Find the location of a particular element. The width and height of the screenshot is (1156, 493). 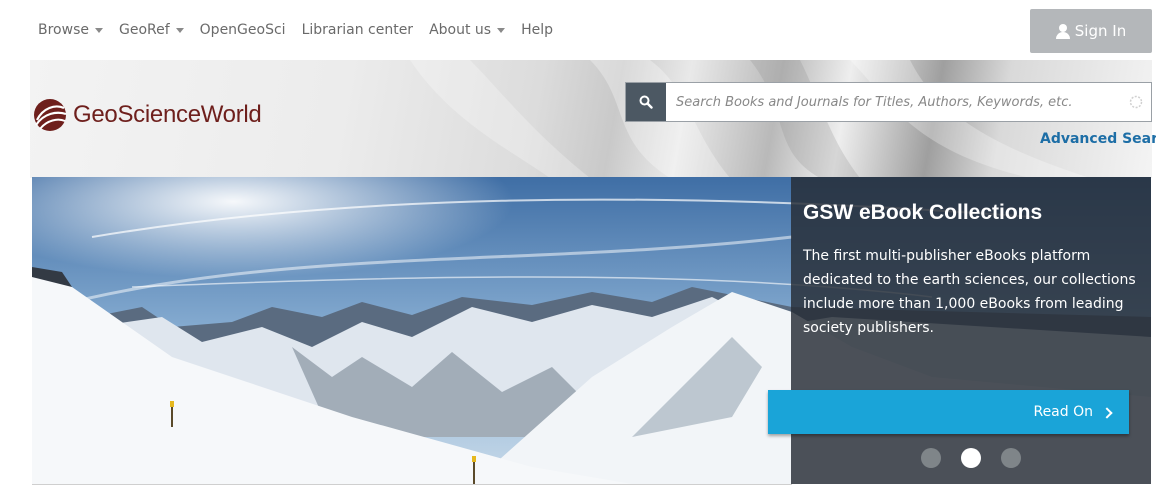

geoscienceworld-logo-icon is located at coordinates (50, 115).